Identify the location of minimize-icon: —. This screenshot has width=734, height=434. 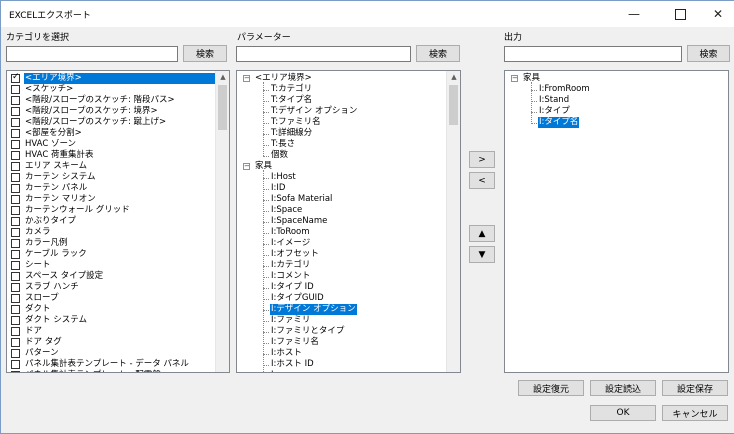
(634, 14).